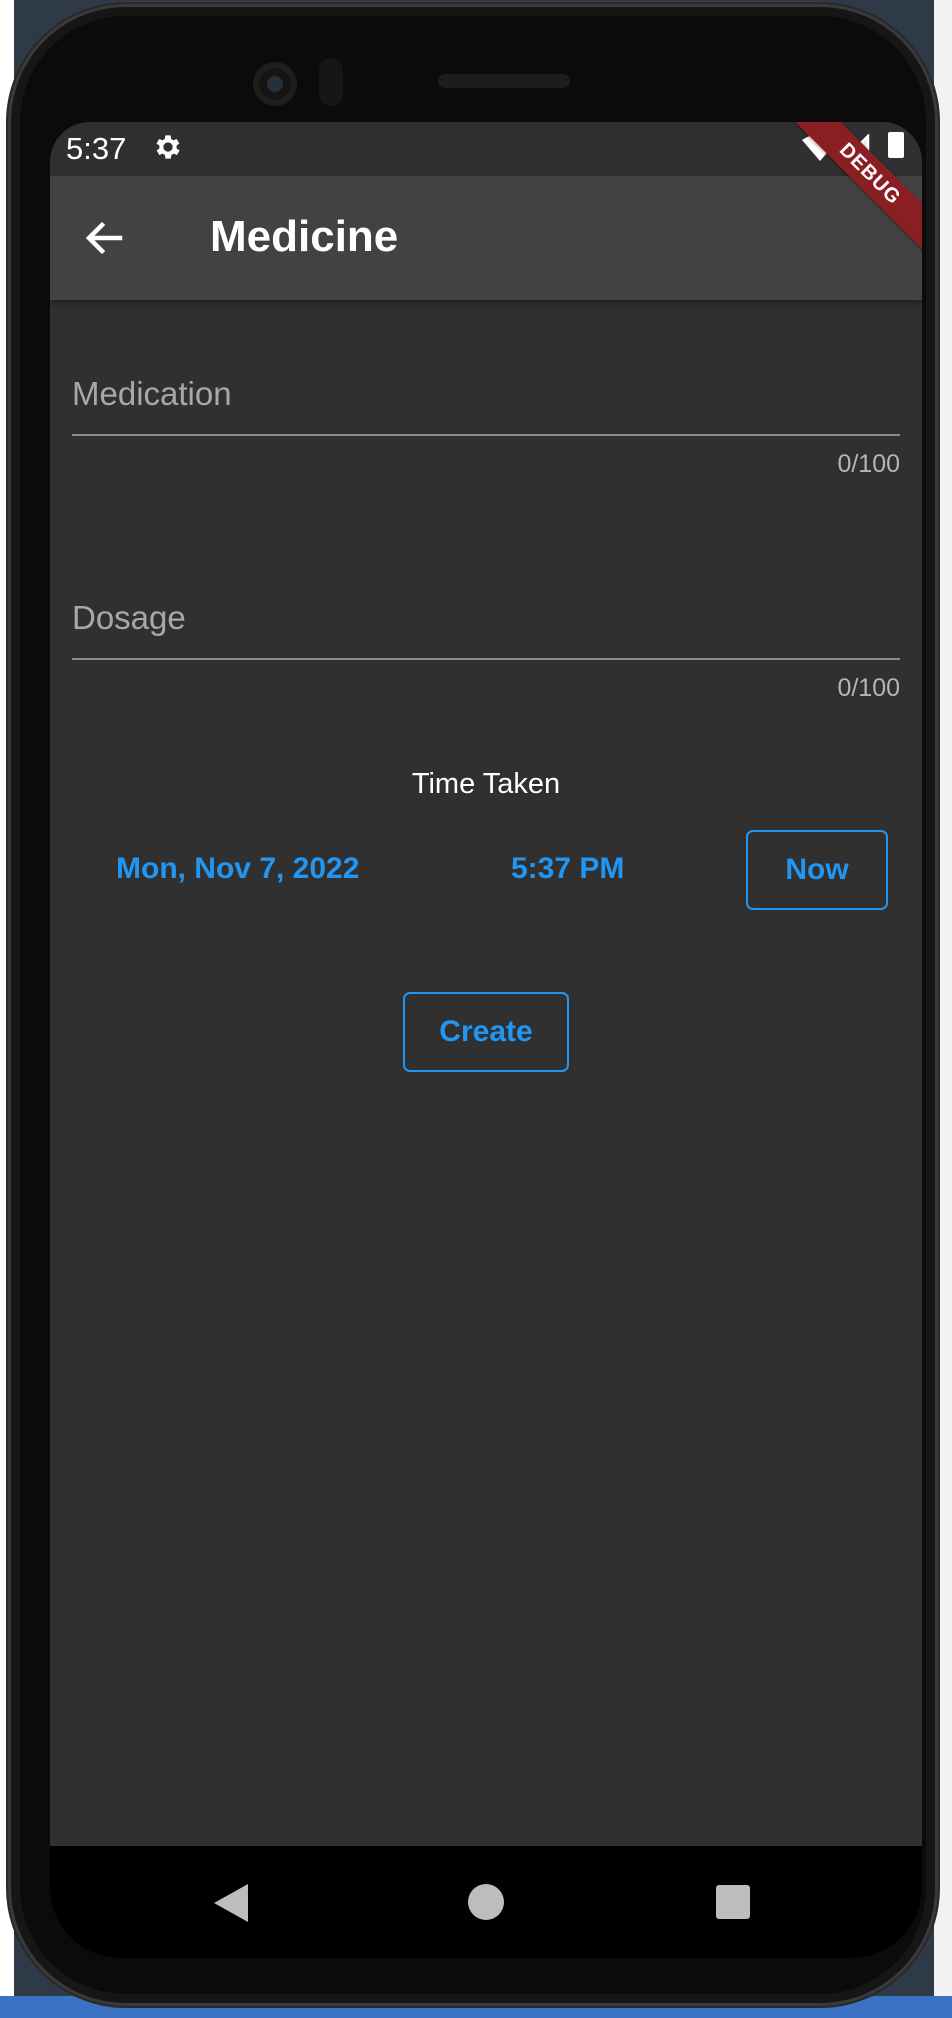  Describe the element at coordinates (567, 869) in the screenshot. I see `time-picker-button: 5:37 PM` at that location.